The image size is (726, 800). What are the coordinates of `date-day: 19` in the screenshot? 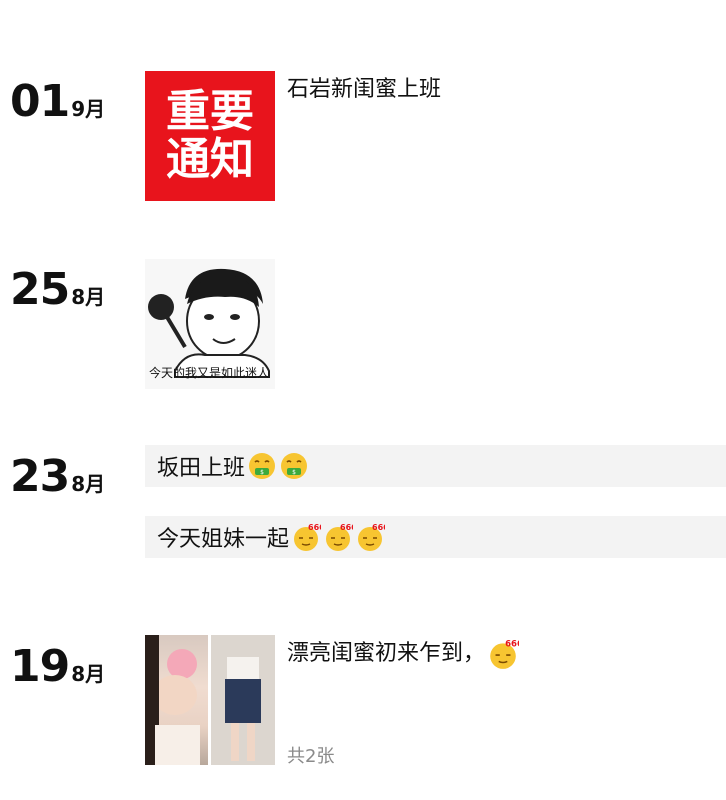 It's located at (40, 666).